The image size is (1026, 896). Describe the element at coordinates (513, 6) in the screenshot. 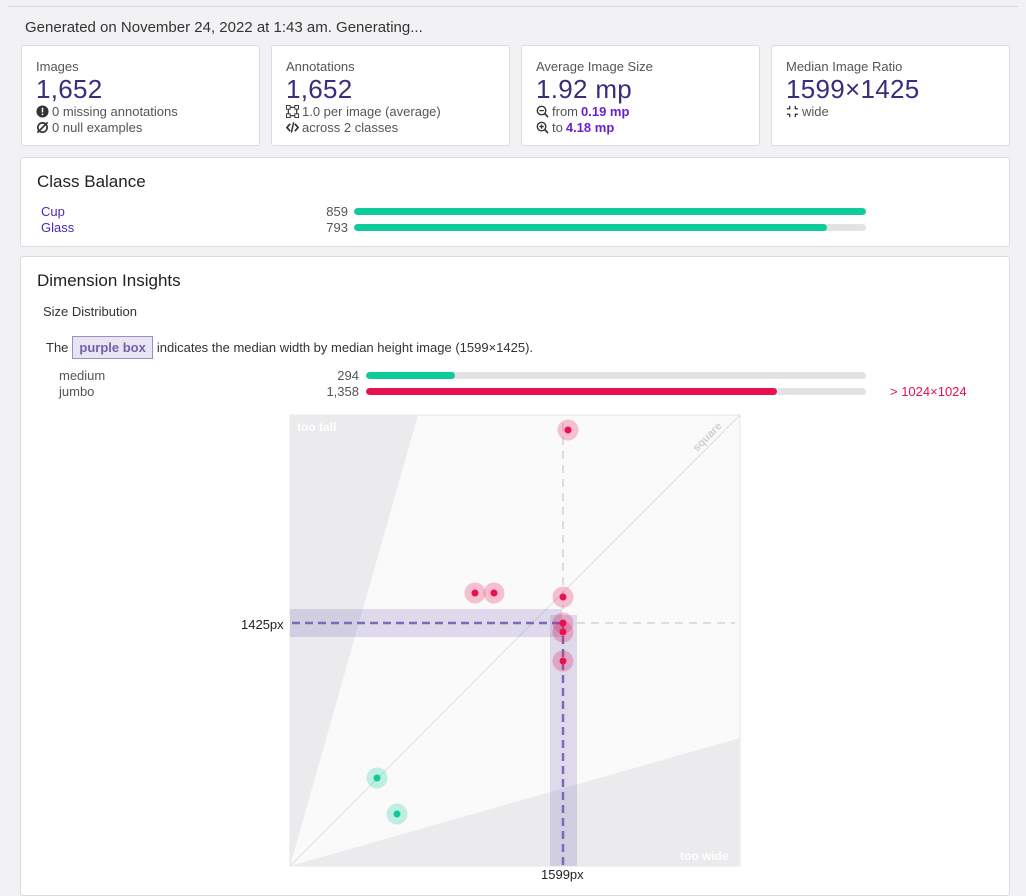

I see `top-divider` at that location.